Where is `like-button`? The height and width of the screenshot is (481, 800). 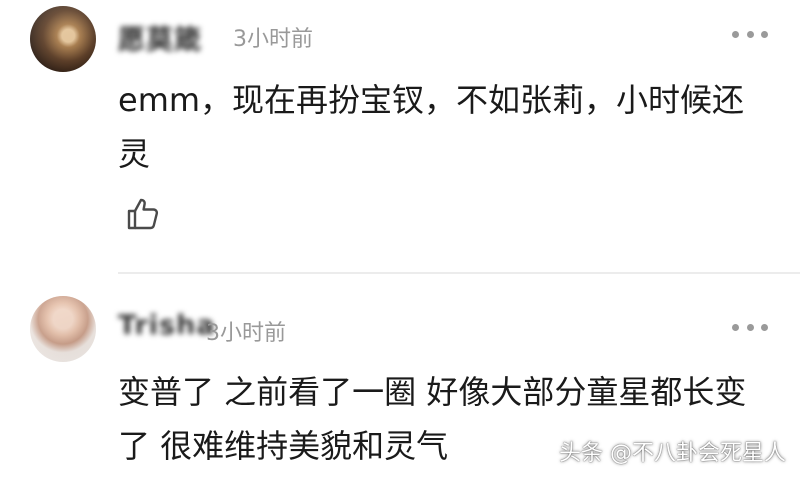 like-button is located at coordinates (143, 214).